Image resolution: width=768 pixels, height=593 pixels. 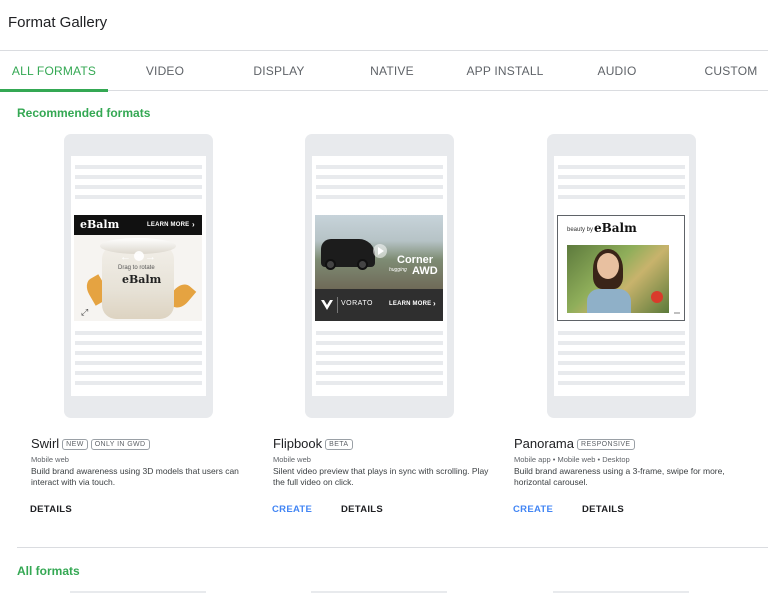 I want to click on tab-label: ALL FORMATS, so click(x=54, y=71).